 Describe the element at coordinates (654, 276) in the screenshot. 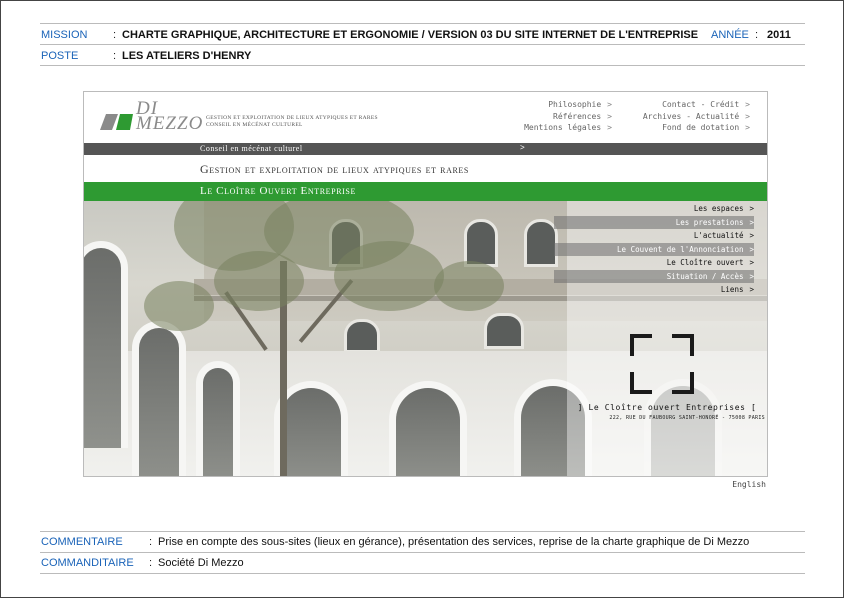

I see `menu-item-situation: Situation / Accès >` at that location.